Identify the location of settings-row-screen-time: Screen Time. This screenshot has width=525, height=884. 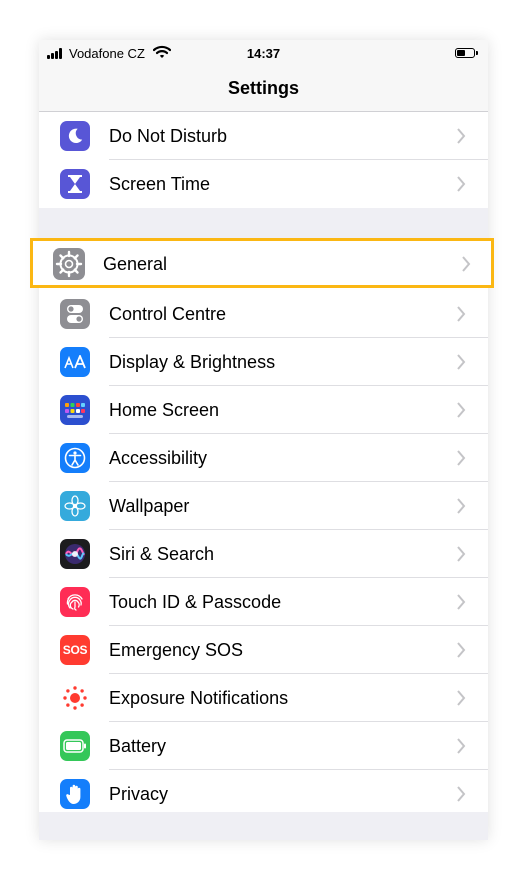
(263, 184).